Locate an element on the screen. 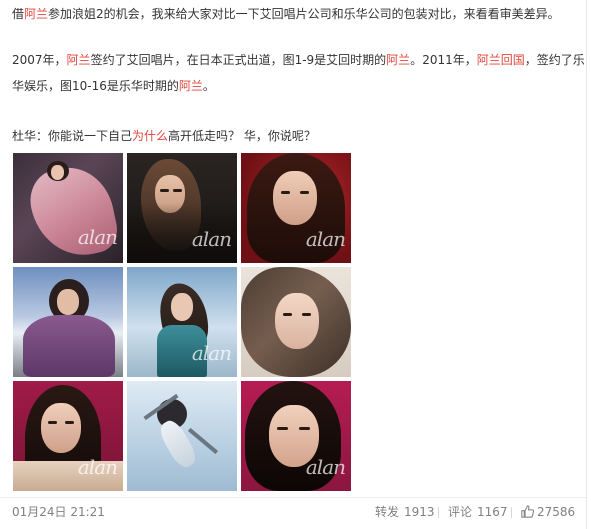  photo-thumbnail-9: alan is located at coordinates (296, 436).